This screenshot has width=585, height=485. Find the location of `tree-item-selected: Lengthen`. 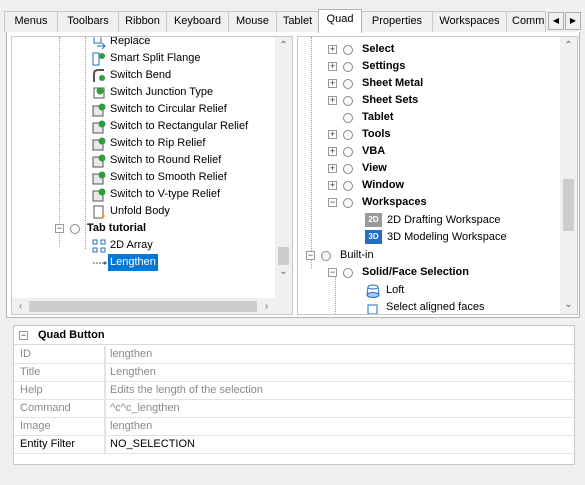

tree-item-selected: Lengthen is located at coordinates (144, 262).